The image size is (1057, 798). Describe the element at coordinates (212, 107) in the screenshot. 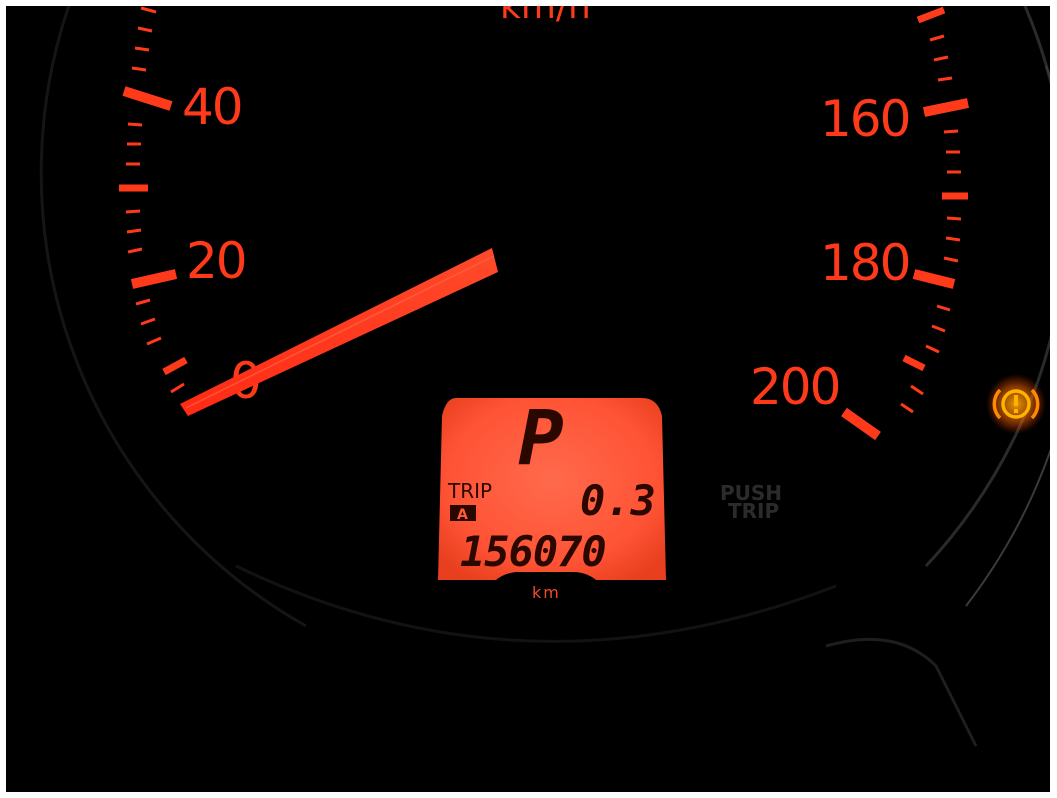

I see `scale-label-40: 40` at that location.